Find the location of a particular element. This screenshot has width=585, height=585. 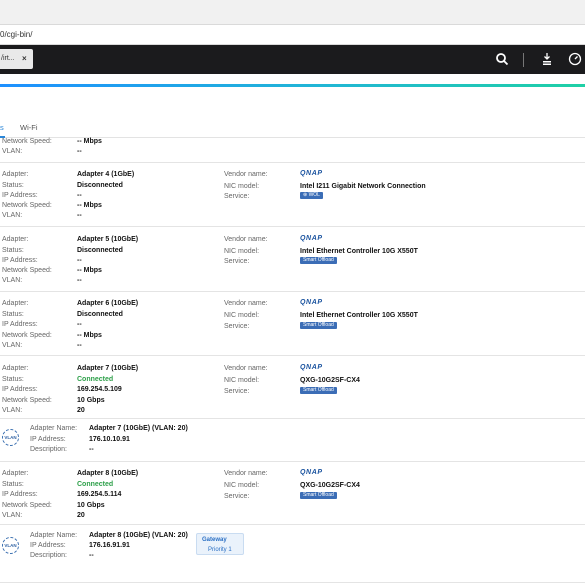

adapter-name: Adapter 7 (10GbE) is located at coordinates (108, 368).